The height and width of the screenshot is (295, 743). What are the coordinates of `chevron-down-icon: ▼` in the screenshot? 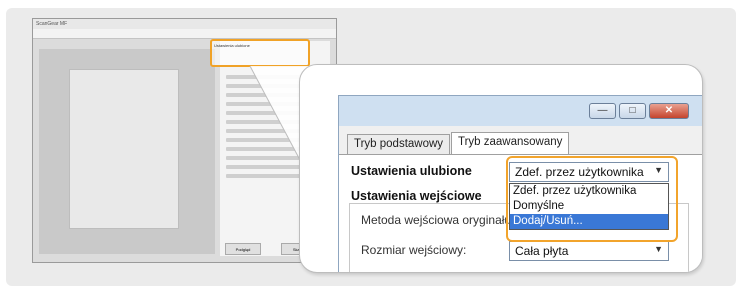 It's located at (658, 249).